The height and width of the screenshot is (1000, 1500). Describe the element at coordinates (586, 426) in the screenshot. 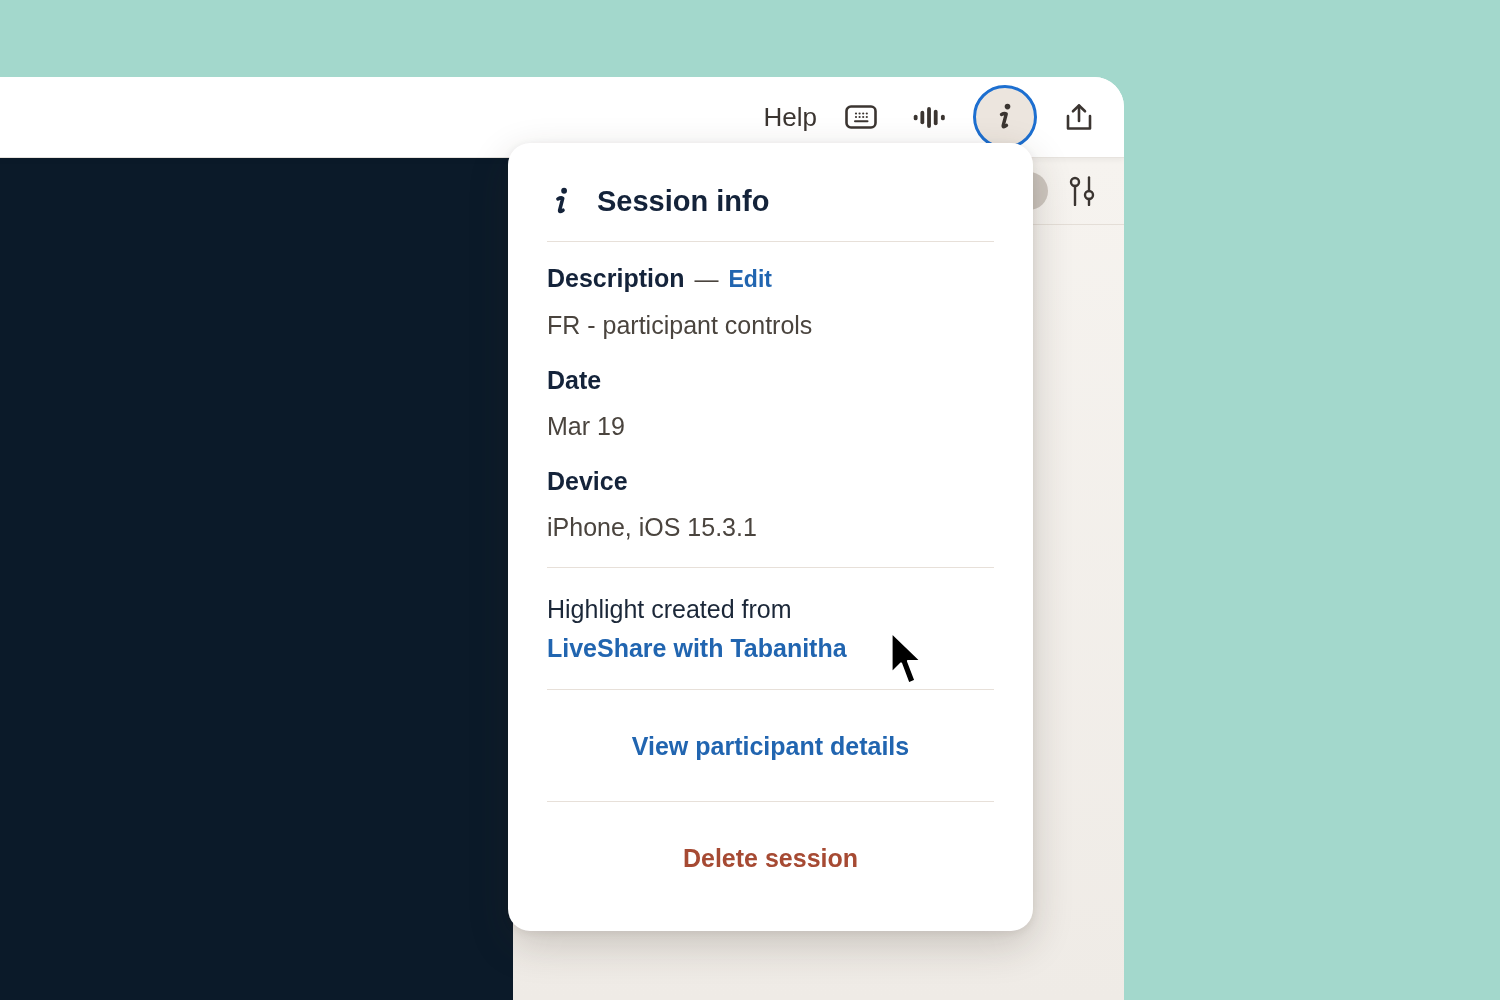

I see `field-value: Mar 19` at that location.